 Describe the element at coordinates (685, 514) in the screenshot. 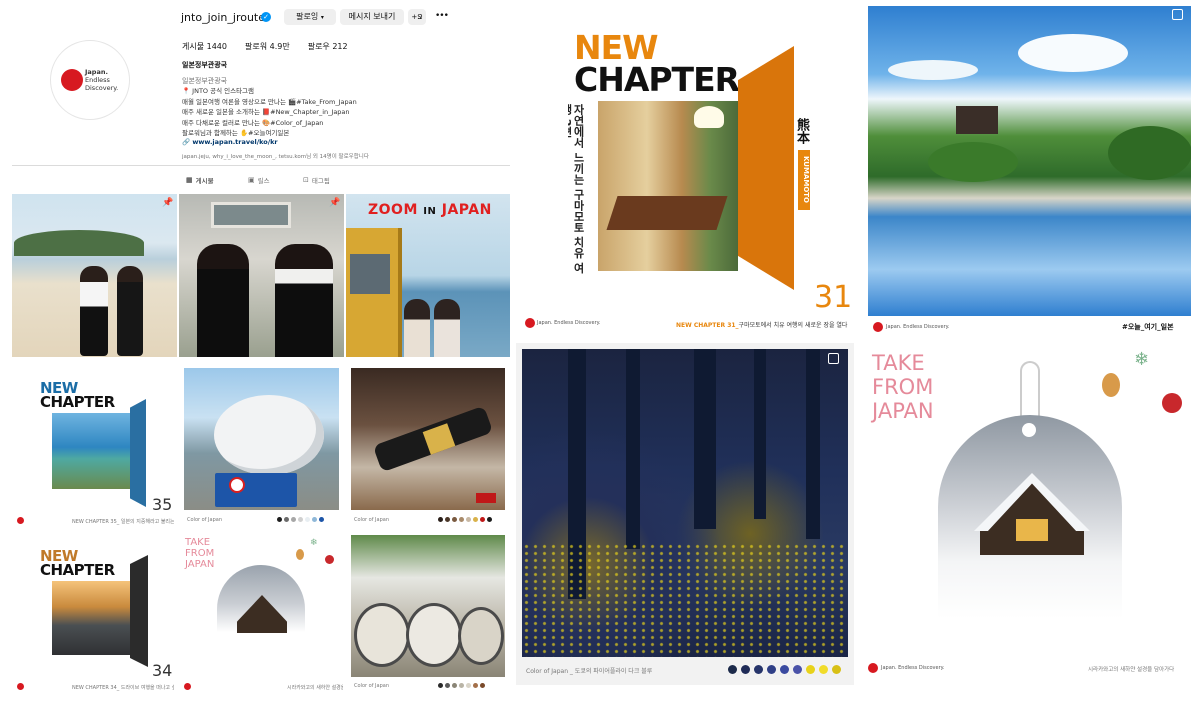

I see `post-firefly-forest: Color of Japan _ 도쿄의 파이어플라이 다크 블루` at that location.